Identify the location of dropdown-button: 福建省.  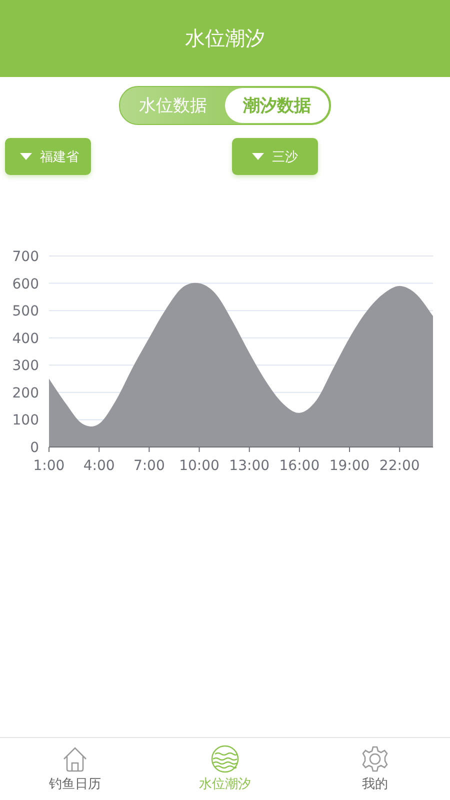
(48, 156).